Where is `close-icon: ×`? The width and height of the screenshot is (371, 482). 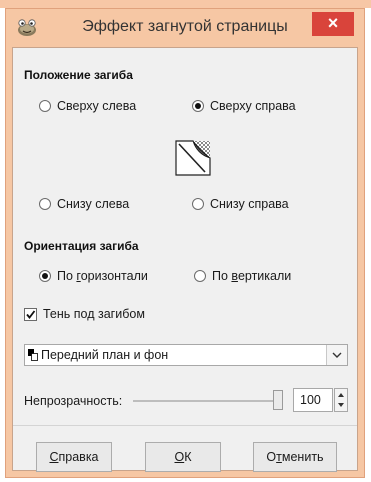
close-icon: × is located at coordinates (333, 23).